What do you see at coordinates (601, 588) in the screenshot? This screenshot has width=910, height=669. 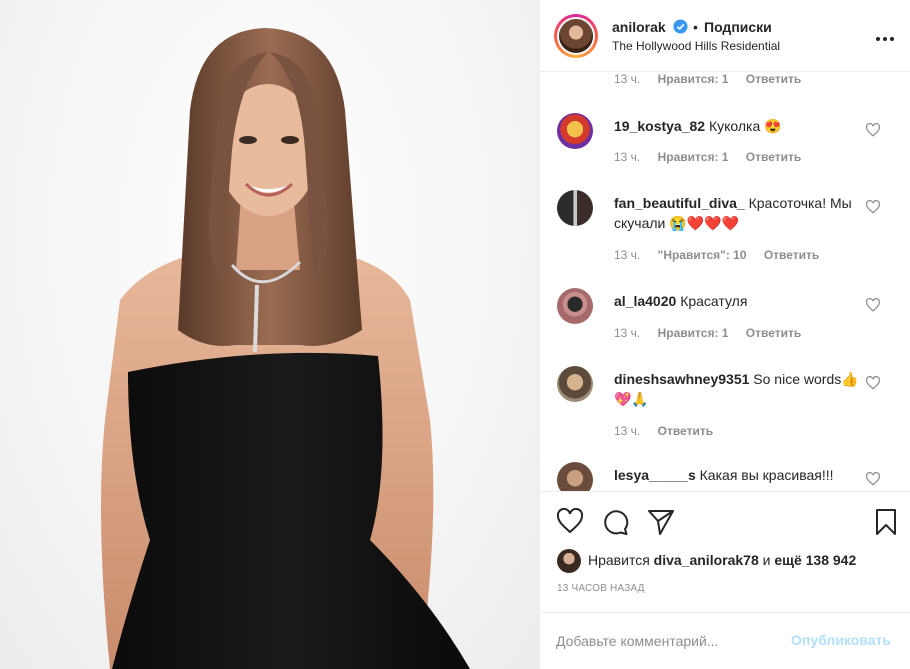 I see `post-timestamp: 13 часов назад` at bounding box center [601, 588].